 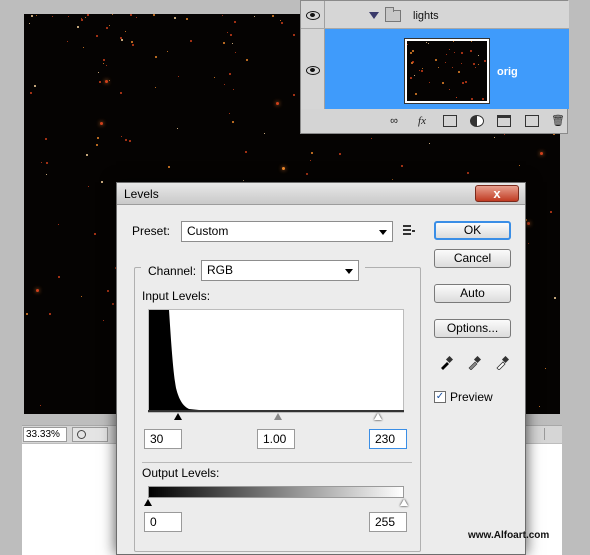 What do you see at coordinates (440, 397) in the screenshot?
I see `preview-checkbox: ✓` at bounding box center [440, 397].